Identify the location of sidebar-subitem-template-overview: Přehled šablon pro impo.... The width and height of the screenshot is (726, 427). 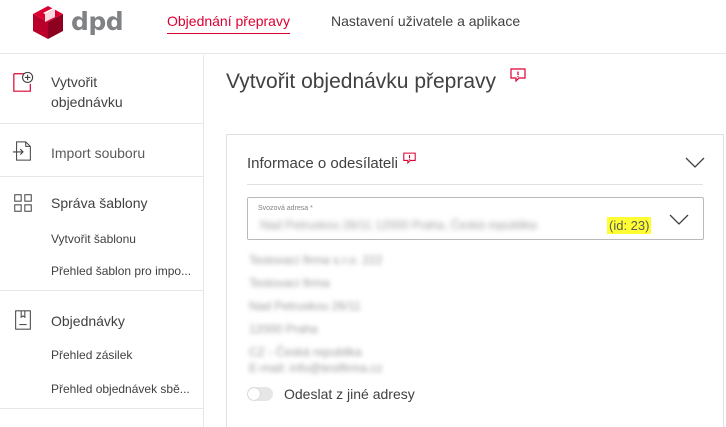
(127, 271).